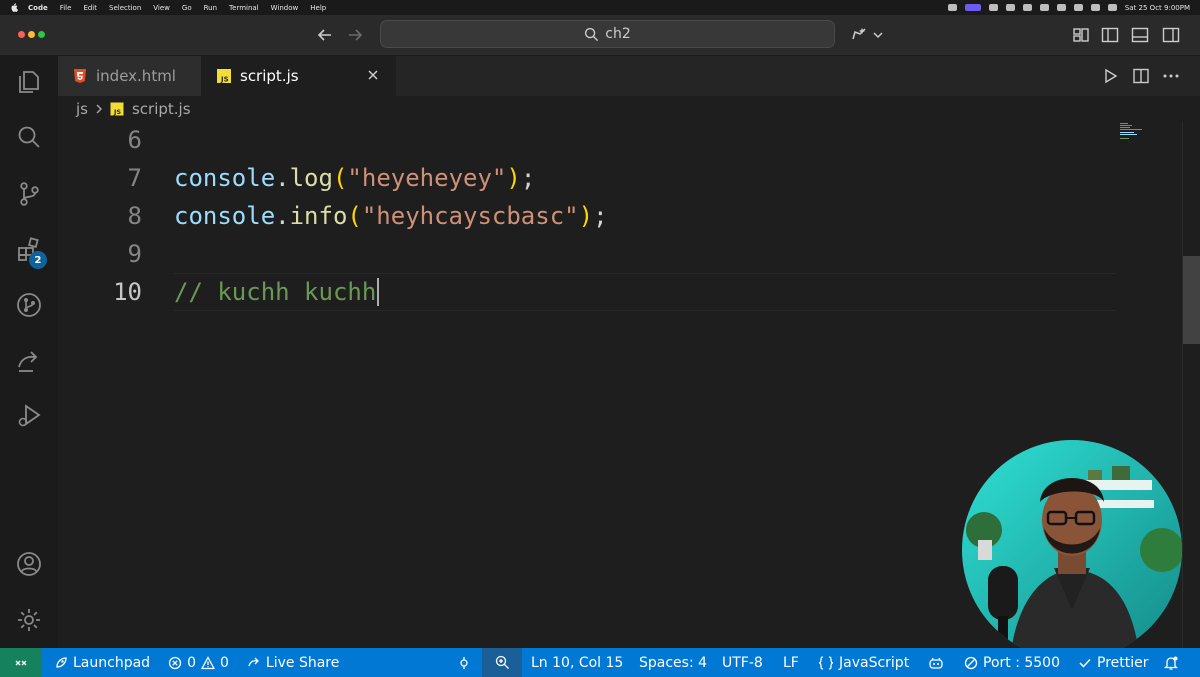 Image resolution: width=1200 pixels, height=677 pixels. I want to click on minimize-window-button, so click(31, 34).